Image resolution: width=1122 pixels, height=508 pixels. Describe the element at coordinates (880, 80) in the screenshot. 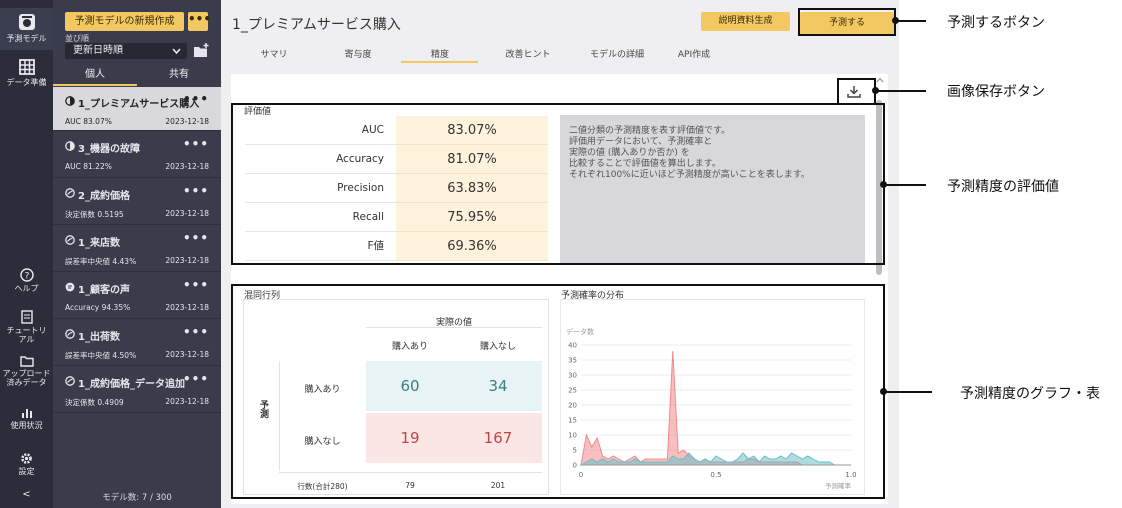

I see `scroll-up-icon` at that location.